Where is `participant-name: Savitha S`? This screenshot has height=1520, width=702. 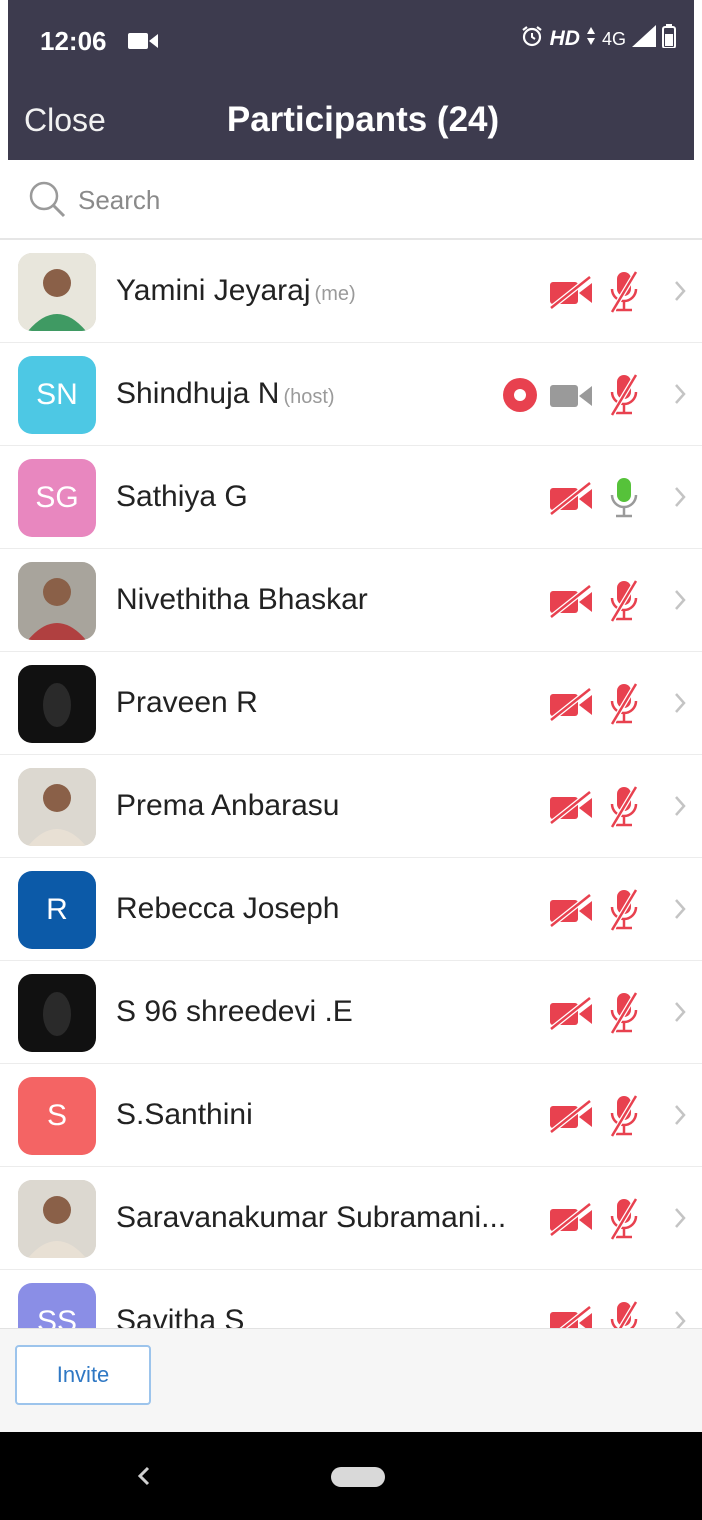
participant-name: Savitha S is located at coordinates (180, 1316).